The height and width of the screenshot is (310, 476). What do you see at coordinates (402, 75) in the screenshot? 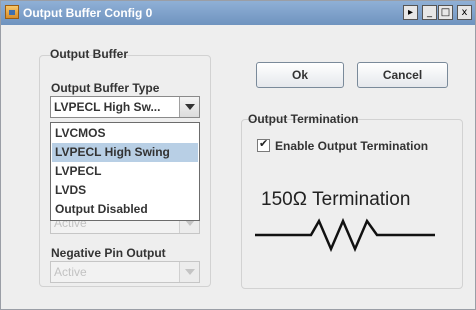
I see `cancel-button: Cancel` at bounding box center [402, 75].